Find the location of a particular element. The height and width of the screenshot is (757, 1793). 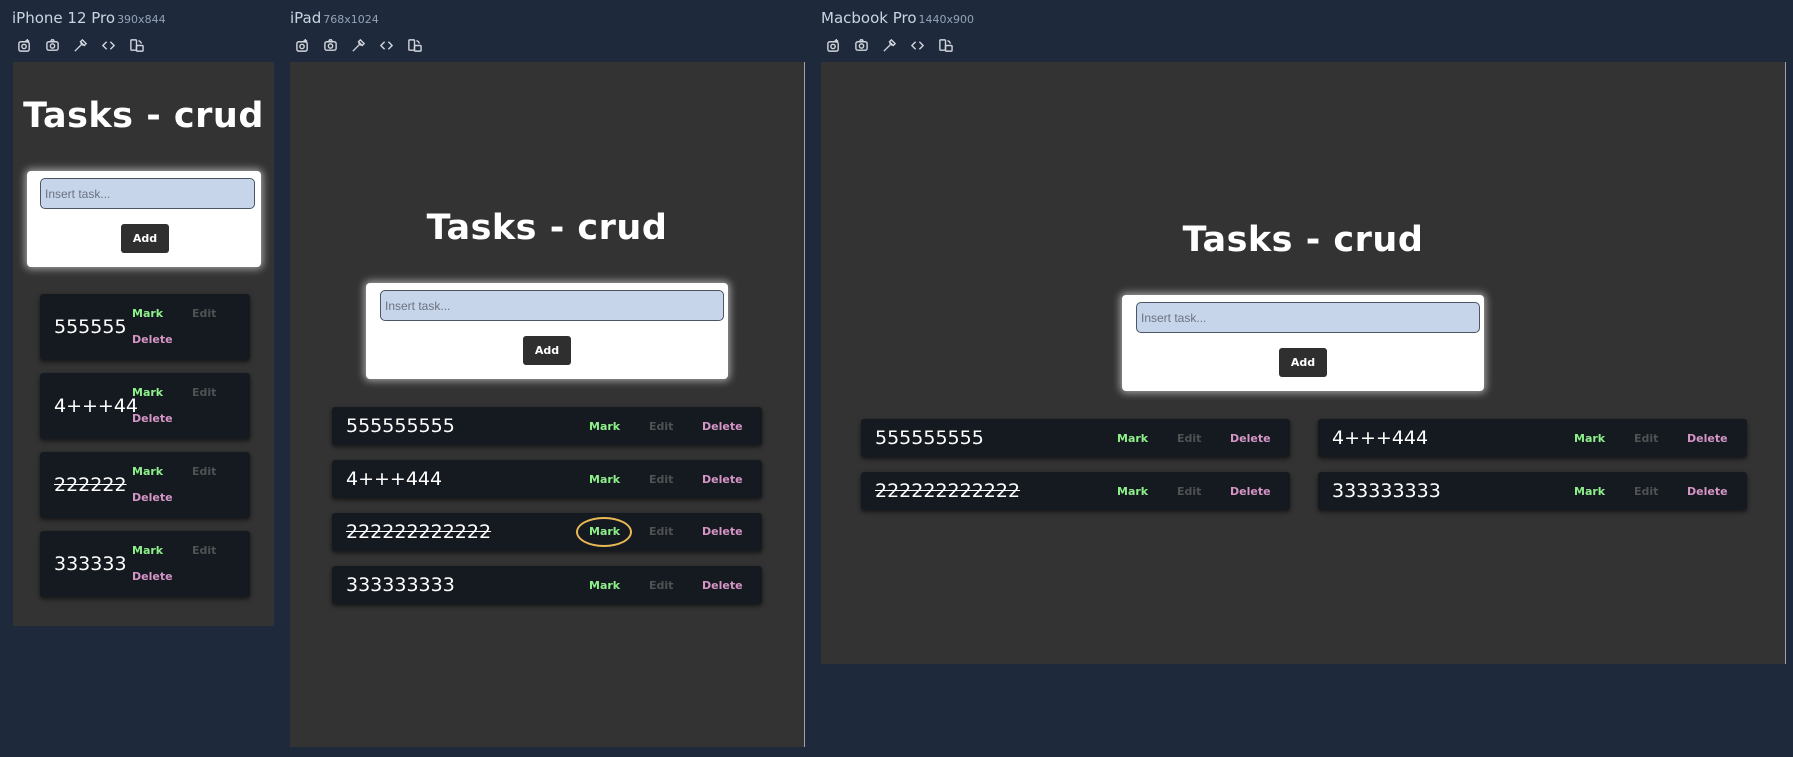

device-title-ipad: iPad 768x1024 is located at coordinates (334, 18).